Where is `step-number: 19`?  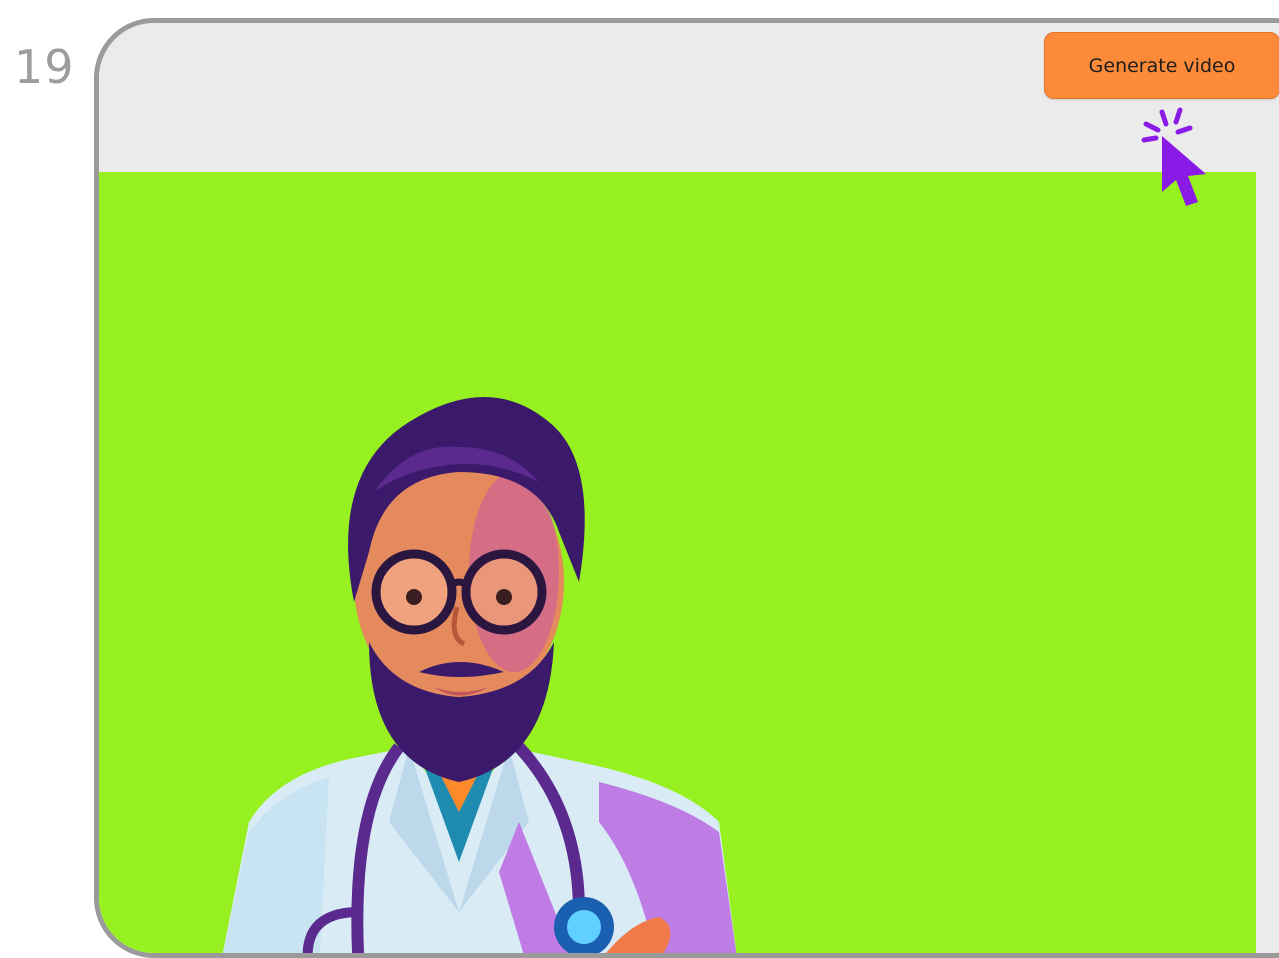 step-number: 19 is located at coordinates (44, 67).